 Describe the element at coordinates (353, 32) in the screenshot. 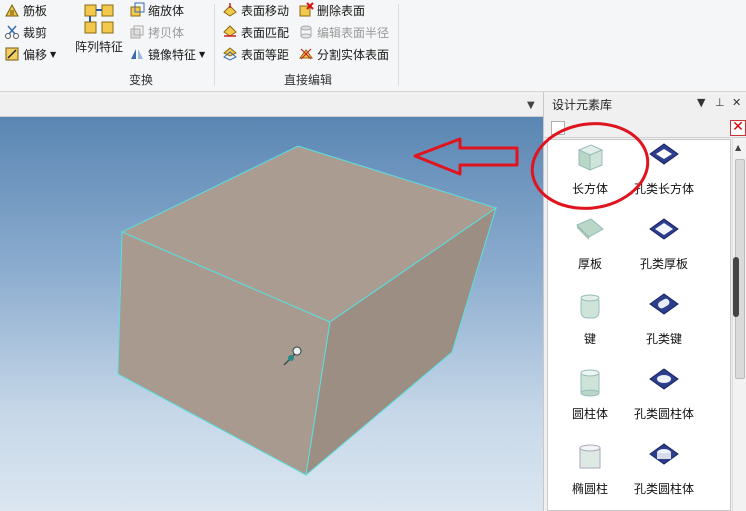

I see `edit-radius-label: 编辑表面半径` at that location.